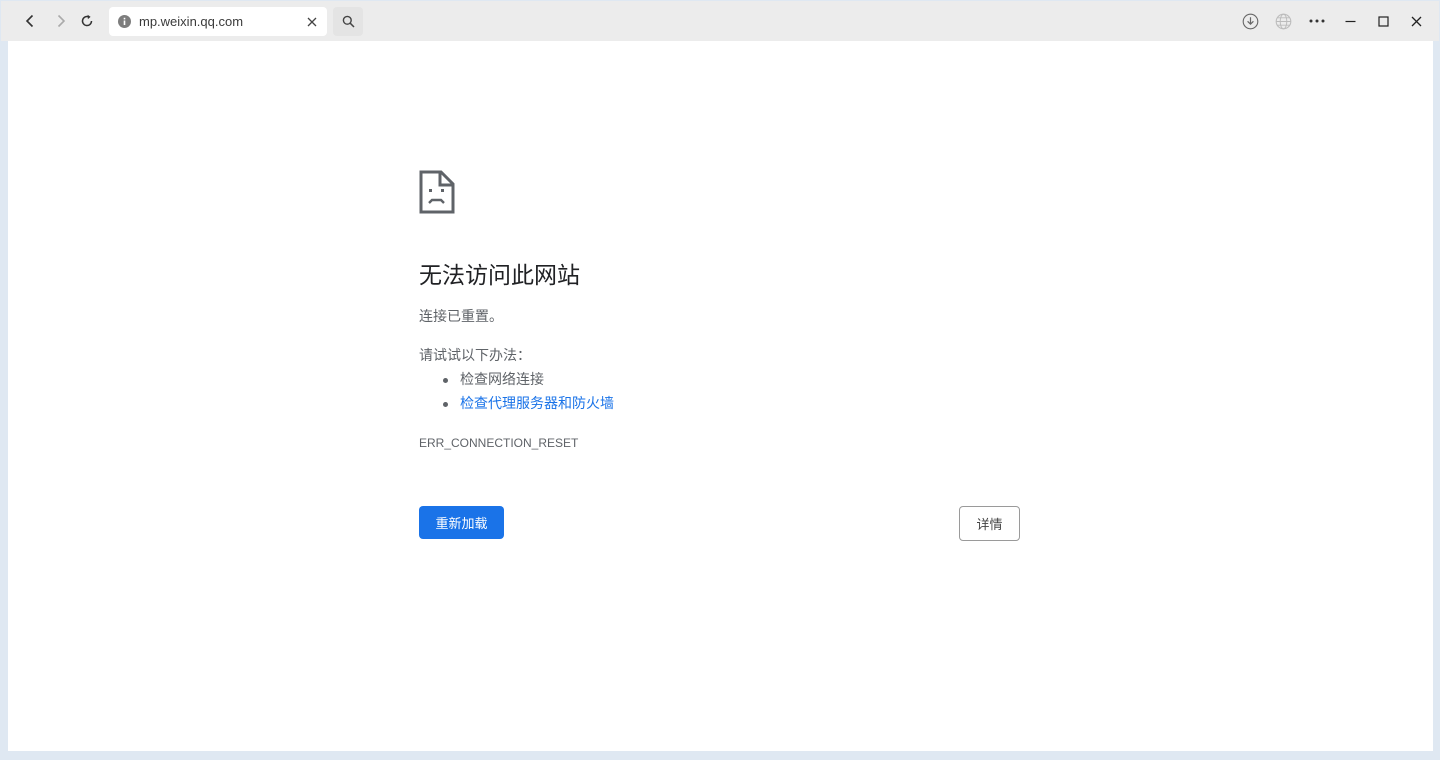  What do you see at coordinates (499, 276) in the screenshot?
I see `error-title: 无法访问此网站` at bounding box center [499, 276].